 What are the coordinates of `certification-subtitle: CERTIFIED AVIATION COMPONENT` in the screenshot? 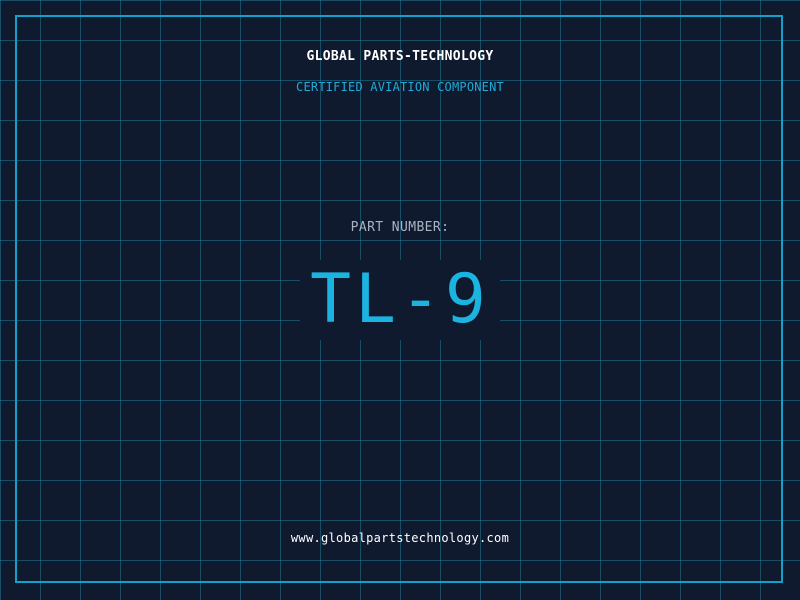 It's located at (400, 87).